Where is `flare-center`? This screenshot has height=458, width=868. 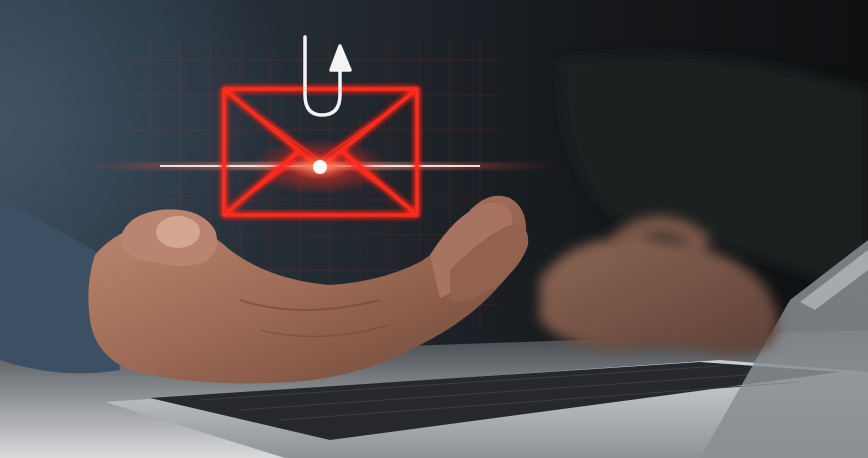
flare-center is located at coordinates (320, 167).